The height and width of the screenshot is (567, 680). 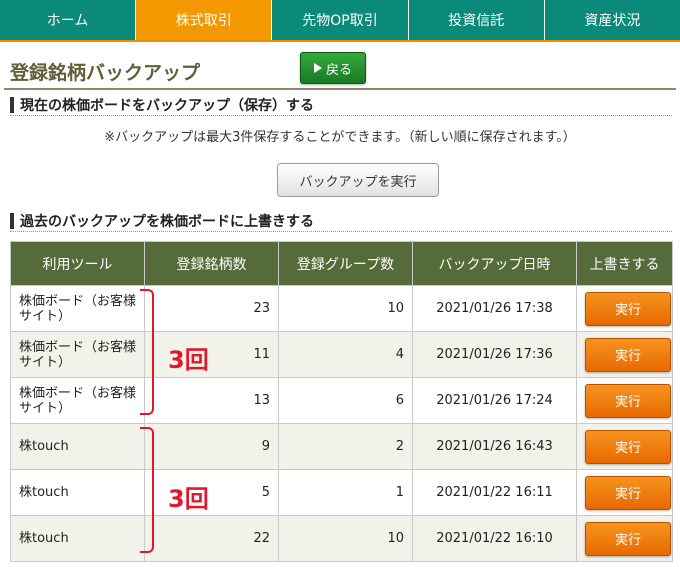 I want to click on back-button: 戻る, so click(x=333, y=68).